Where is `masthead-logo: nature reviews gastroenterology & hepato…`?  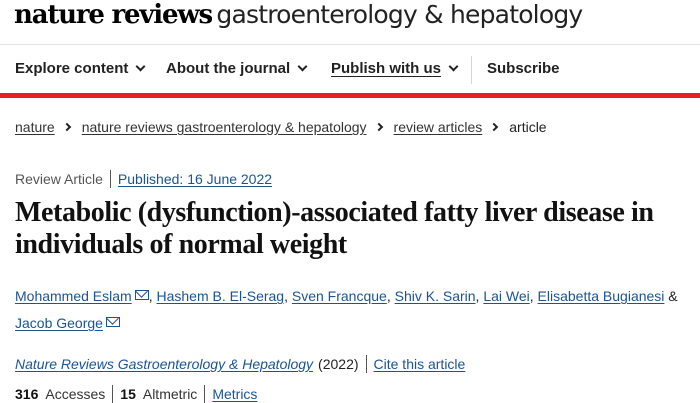 masthead-logo: nature reviews gastroenterology & hepato… is located at coordinates (298, 20).